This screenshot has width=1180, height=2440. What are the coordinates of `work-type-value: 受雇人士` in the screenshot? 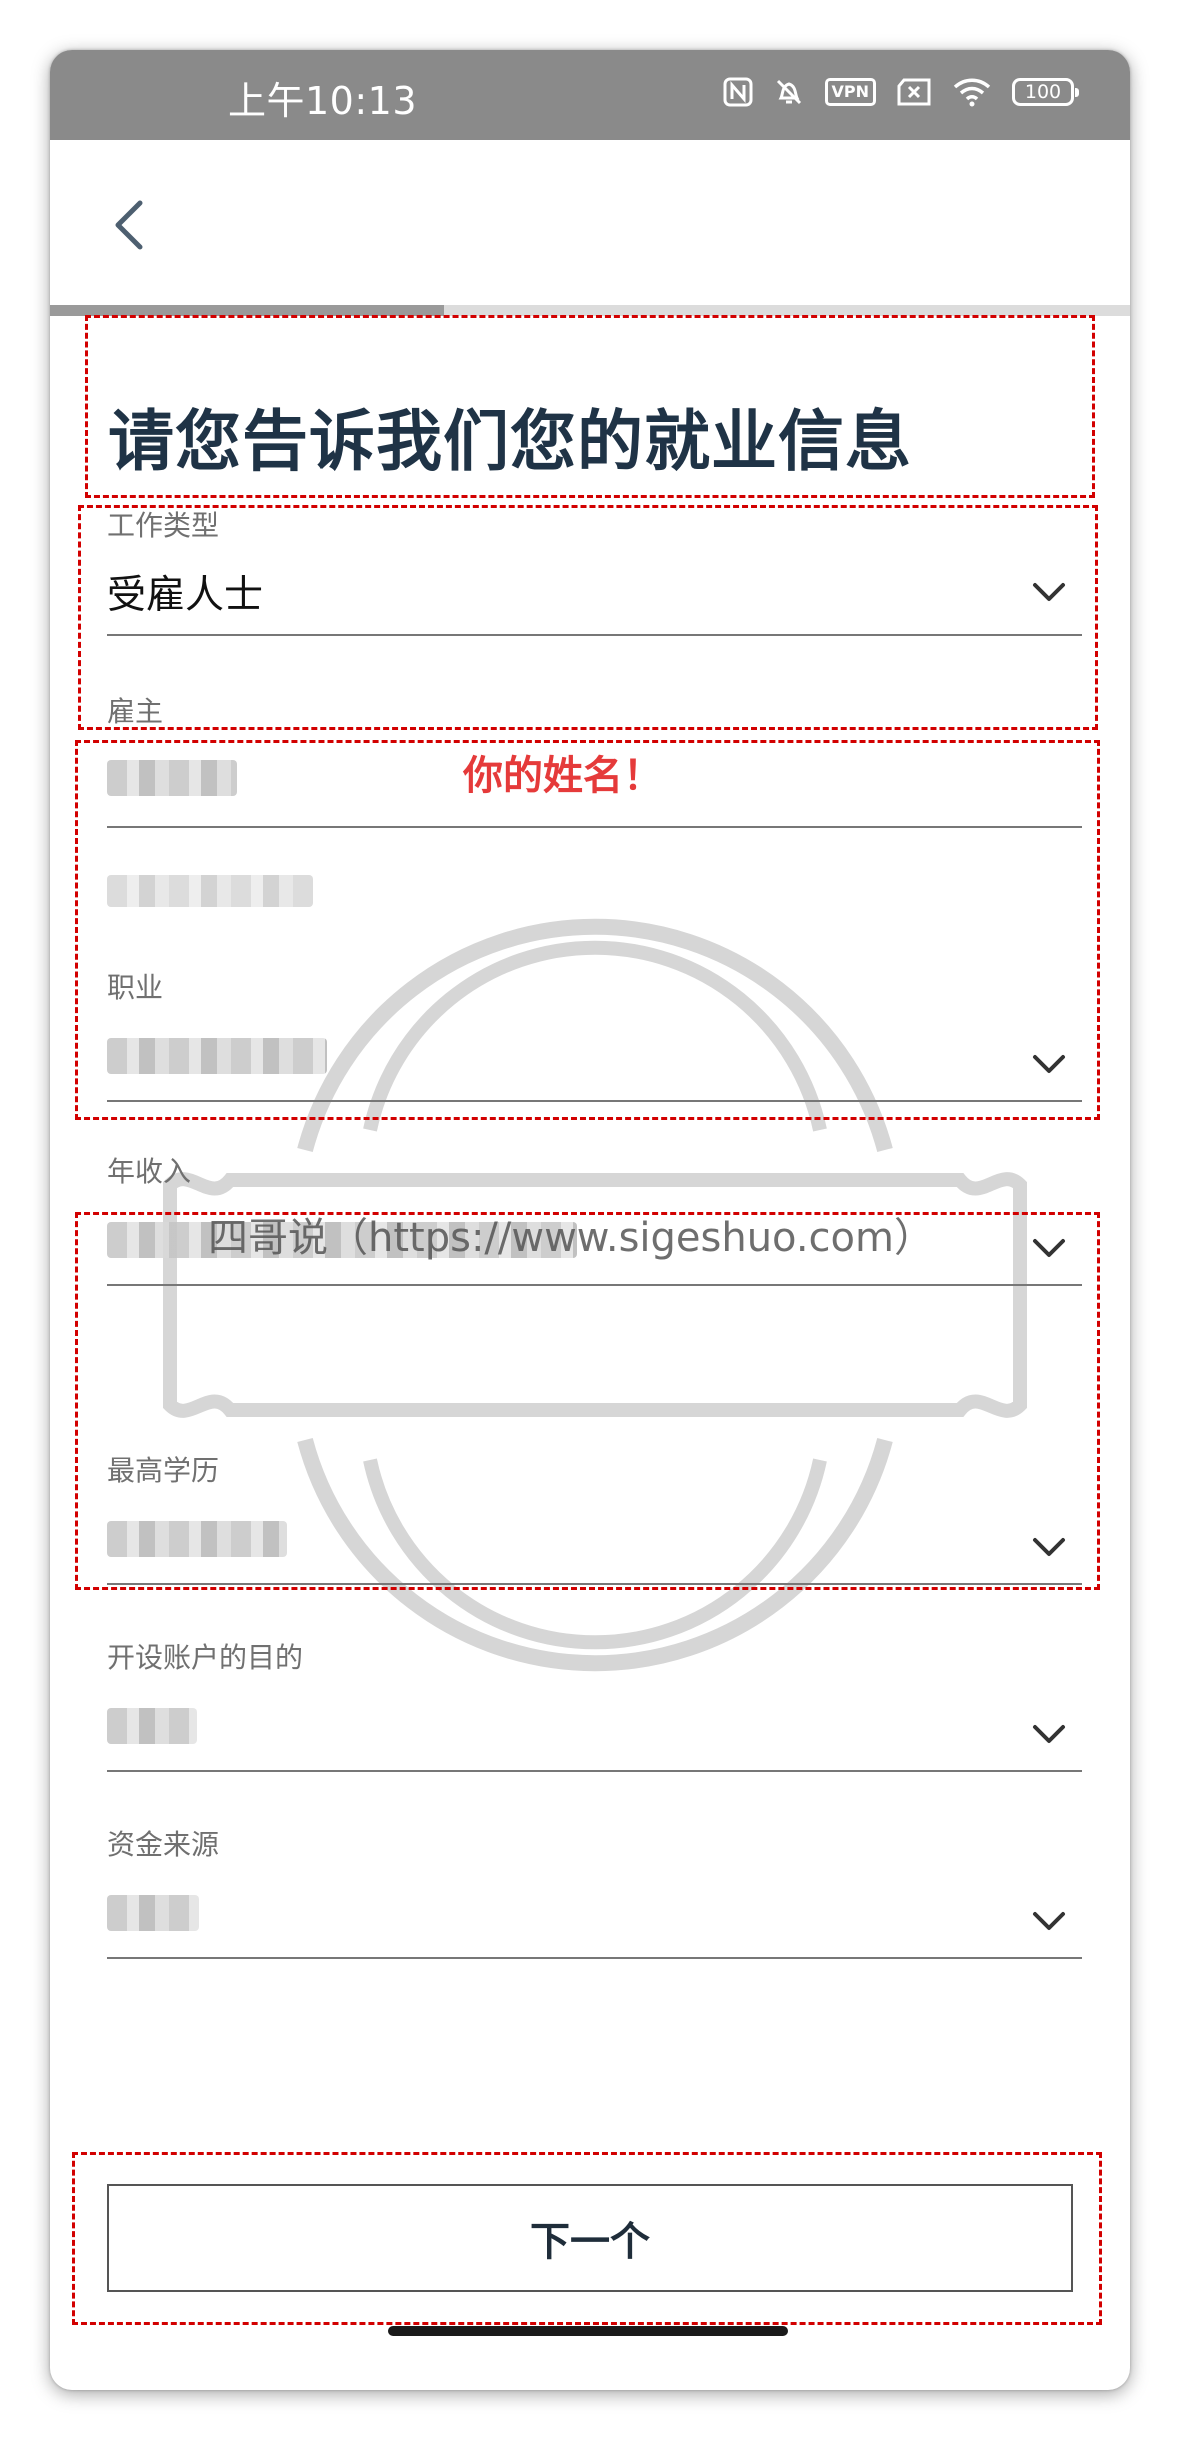 It's located at (185, 595).